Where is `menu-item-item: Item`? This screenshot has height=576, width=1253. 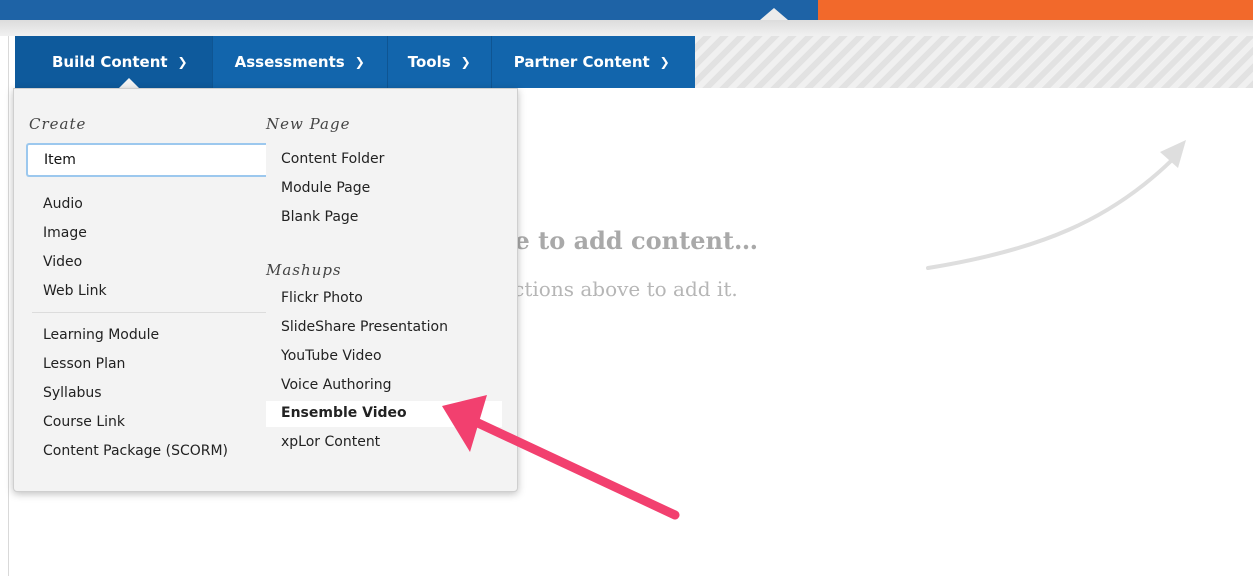
menu-item-item: Item is located at coordinates (146, 160).